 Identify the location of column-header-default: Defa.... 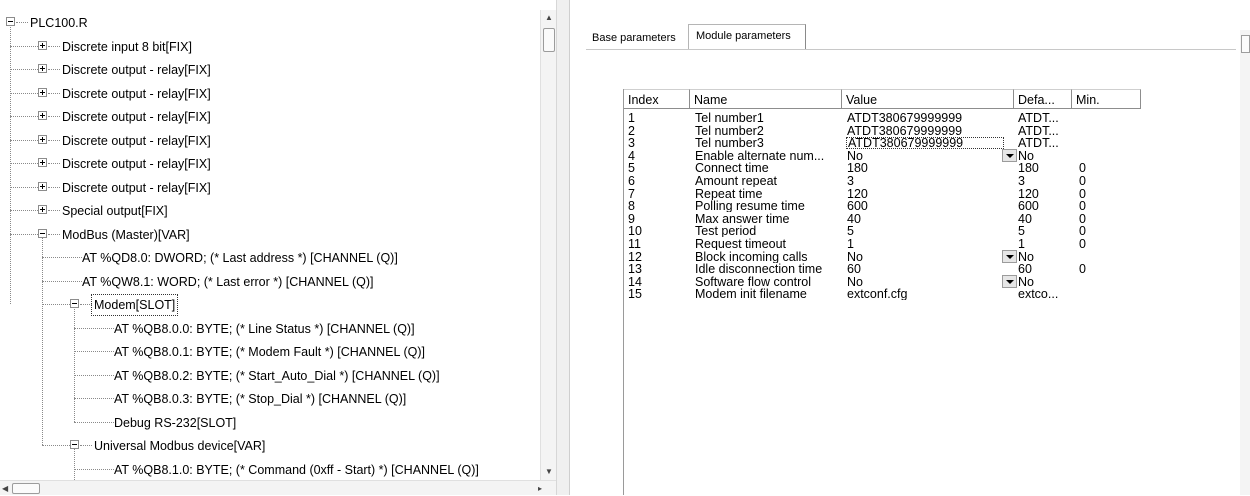
(1043, 99).